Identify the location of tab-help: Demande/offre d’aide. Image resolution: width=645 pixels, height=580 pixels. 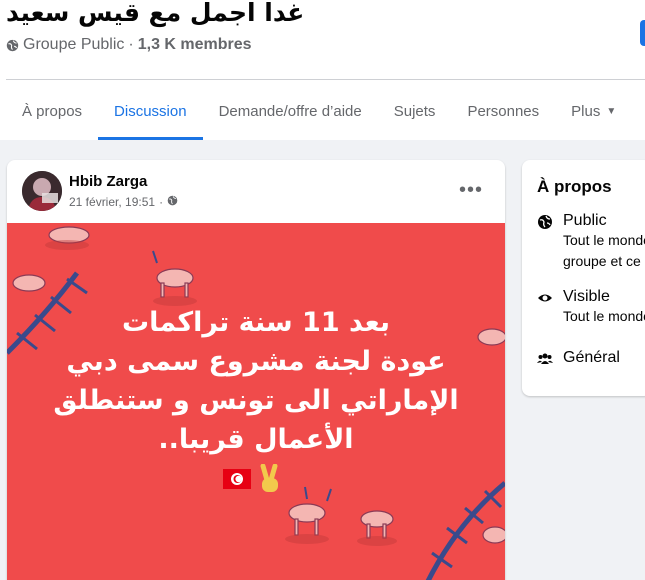
(290, 111).